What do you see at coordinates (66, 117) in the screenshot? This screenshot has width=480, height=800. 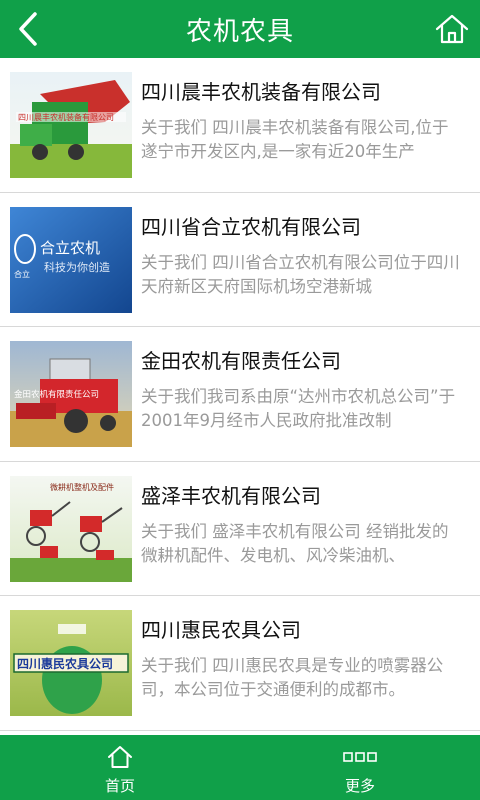 I see `thumb-caption: 四川晨丰农机装备有限公司` at bounding box center [66, 117].